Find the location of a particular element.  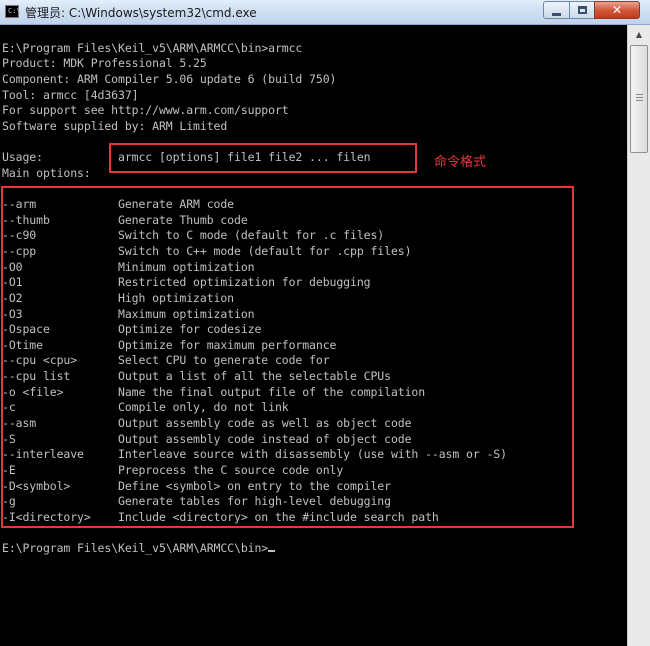

usage-highlight-box is located at coordinates (263, 158).